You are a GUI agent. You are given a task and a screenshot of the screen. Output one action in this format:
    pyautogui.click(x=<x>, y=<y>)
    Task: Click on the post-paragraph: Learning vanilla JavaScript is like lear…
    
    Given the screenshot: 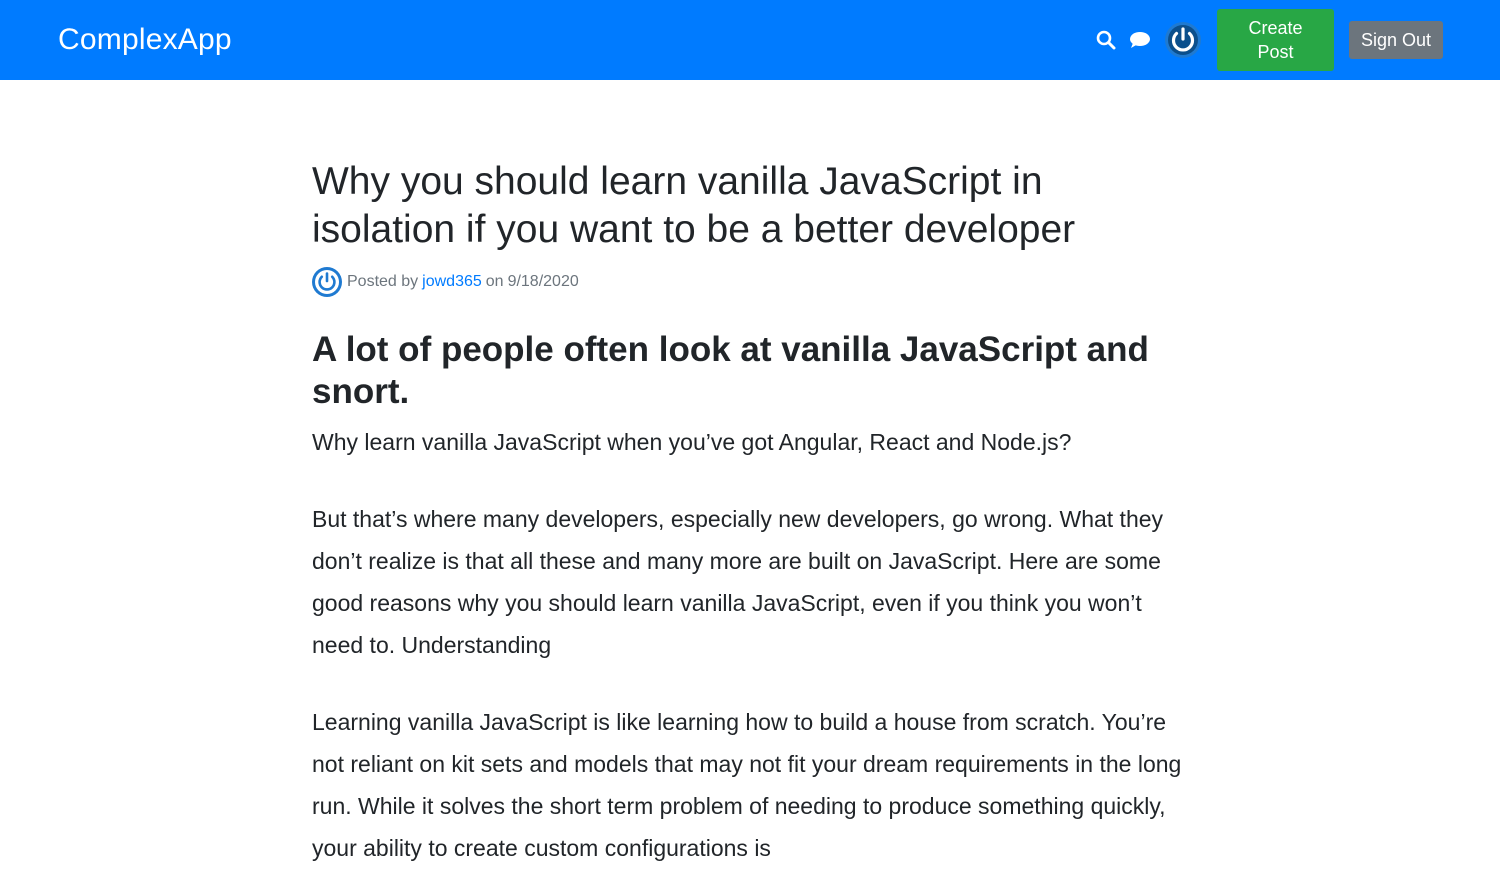 What is the action you would take?
    pyautogui.click(x=747, y=785)
    